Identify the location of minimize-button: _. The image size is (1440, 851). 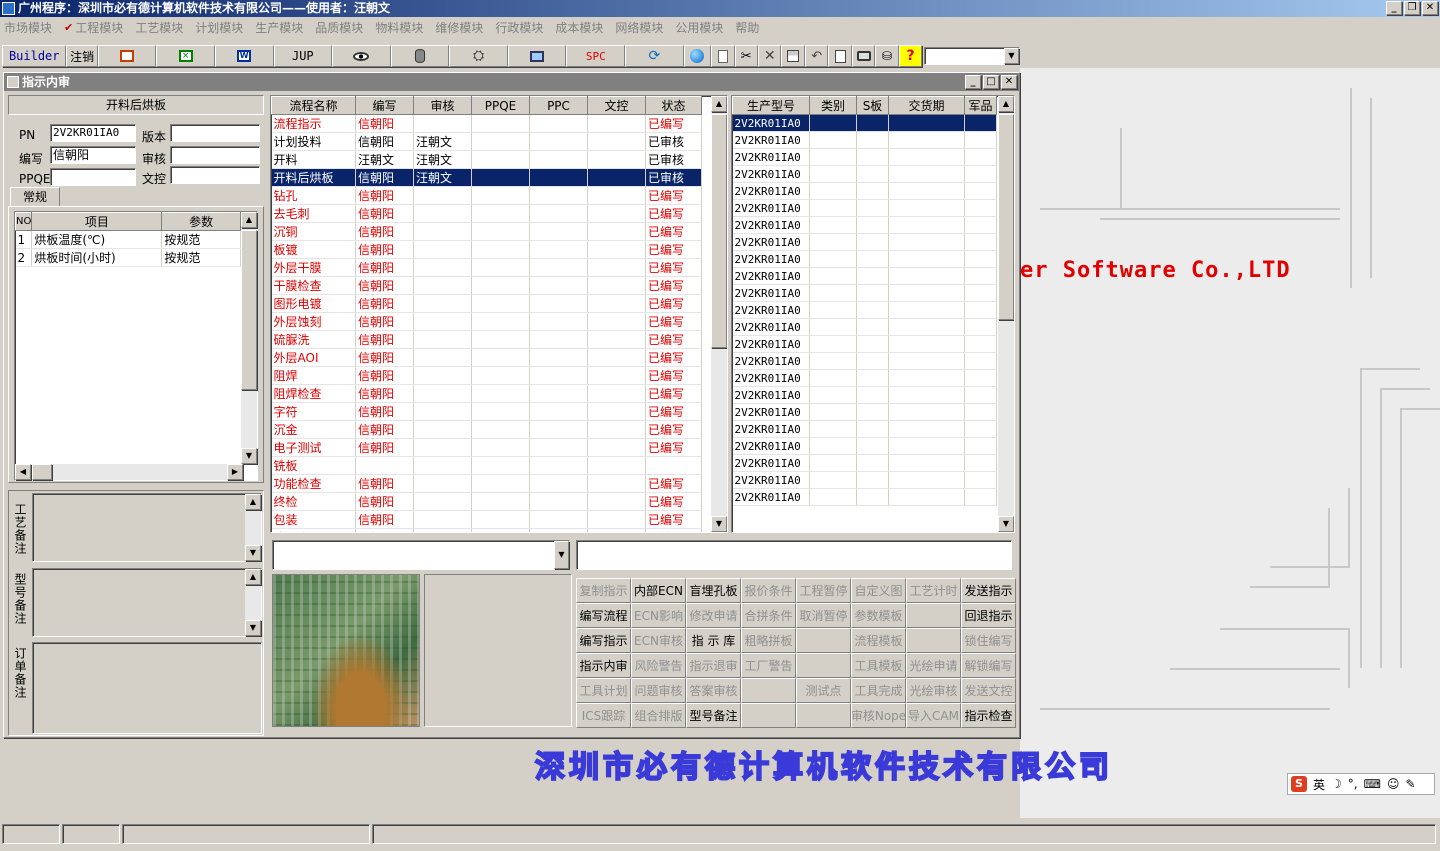
(1394, 8).